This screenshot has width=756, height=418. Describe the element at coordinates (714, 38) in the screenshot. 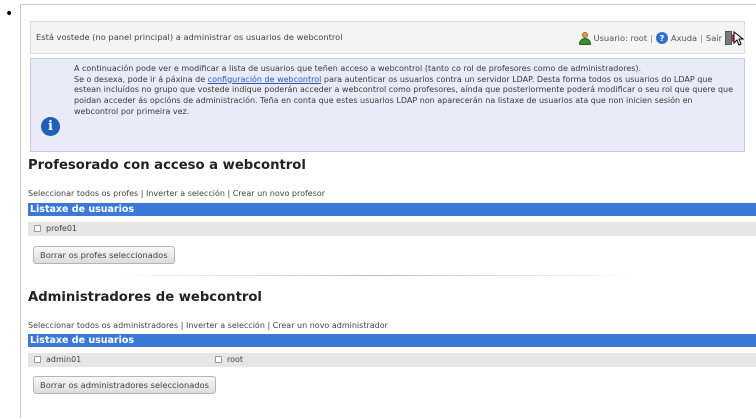

I see `exit-link: Saír` at that location.